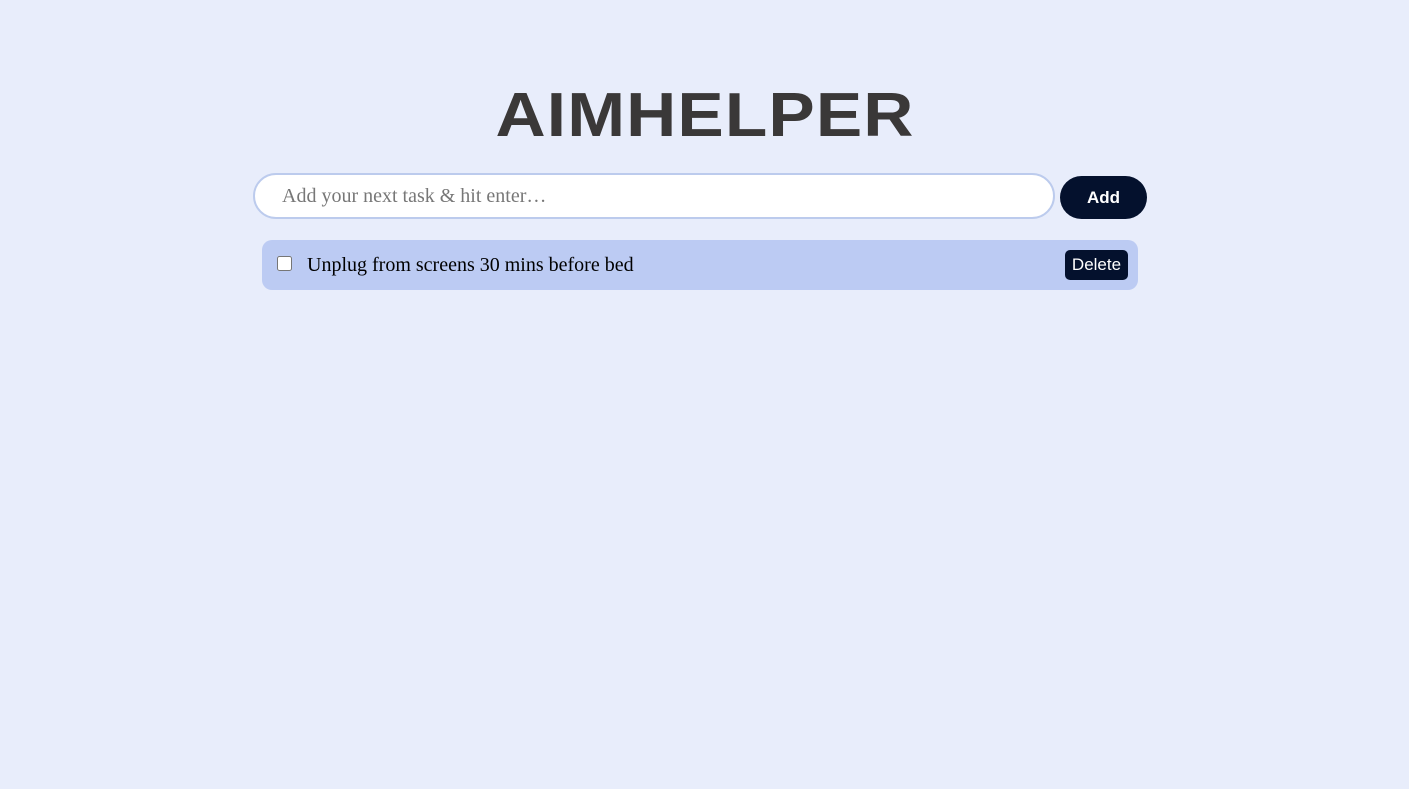 Image resolution: width=1409 pixels, height=789 pixels. What do you see at coordinates (284, 263) in the screenshot?
I see `task-complete-checkbox` at bounding box center [284, 263].